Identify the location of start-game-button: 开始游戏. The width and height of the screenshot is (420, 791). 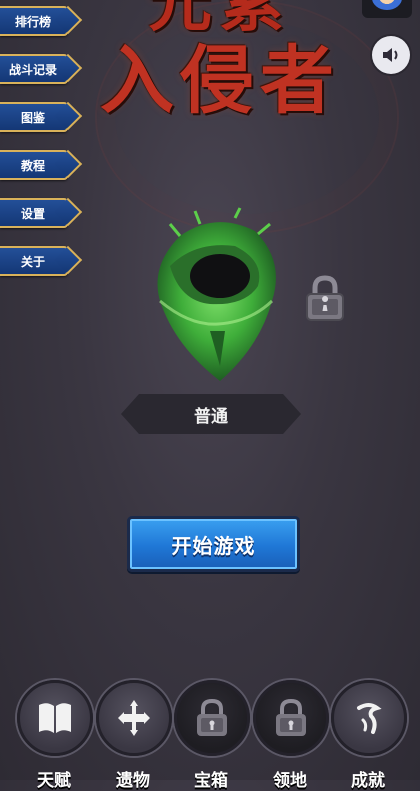
(213, 544).